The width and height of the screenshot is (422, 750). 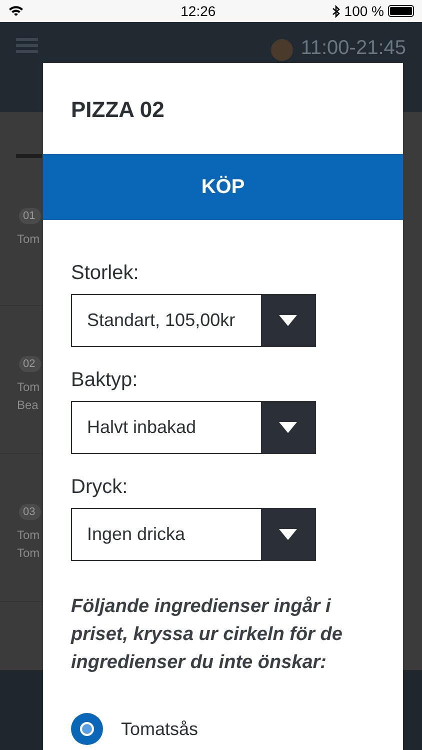 What do you see at coordinates (336, 11) in the screenshot?
I see `bluetooth-icon` at bounding box center [336, 11].